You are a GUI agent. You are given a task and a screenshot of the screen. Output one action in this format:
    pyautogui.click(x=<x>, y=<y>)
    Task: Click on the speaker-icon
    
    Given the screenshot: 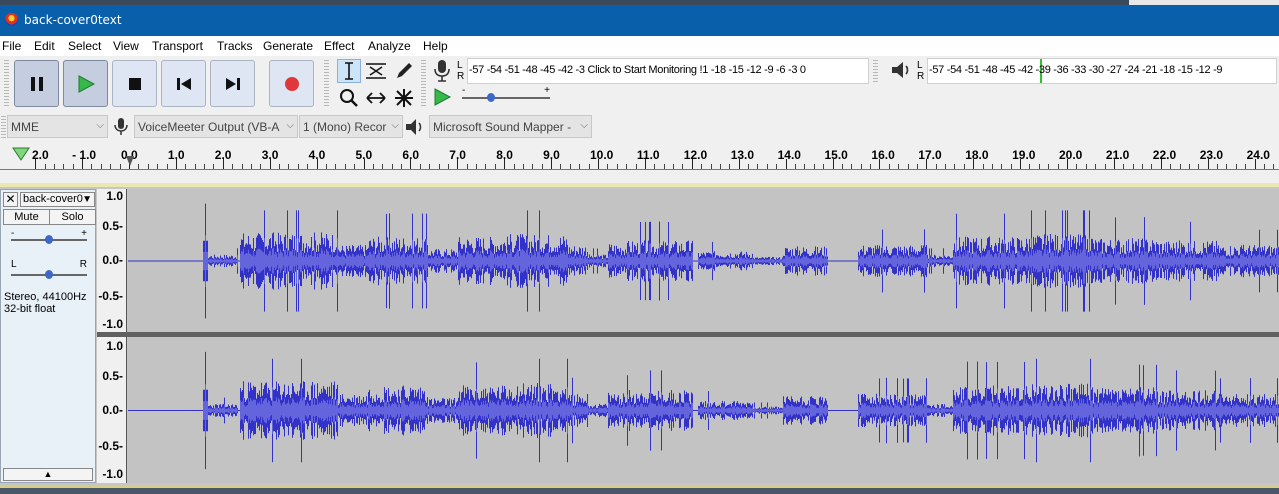 What is the action you would take?
    pyautogui.click(x=901, y=71)
    